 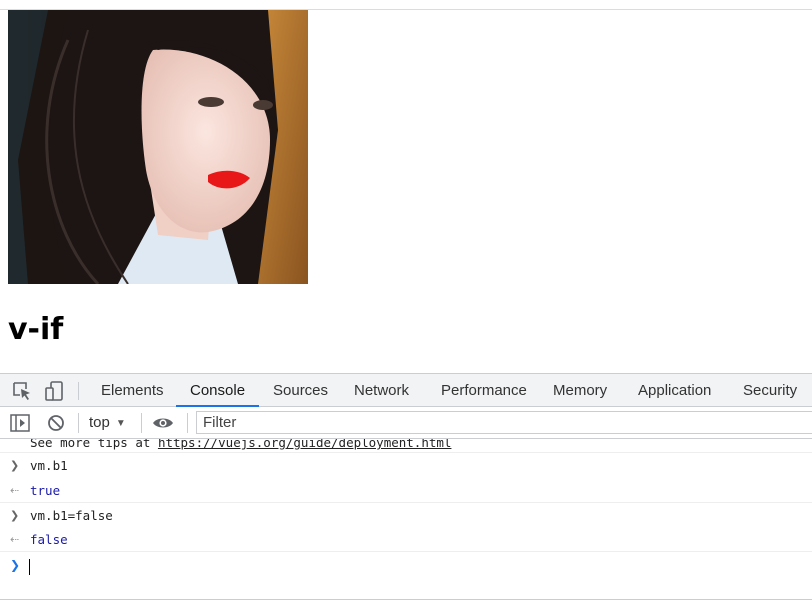 I want to click on tab-application: Application, so click(x=674, y=390).